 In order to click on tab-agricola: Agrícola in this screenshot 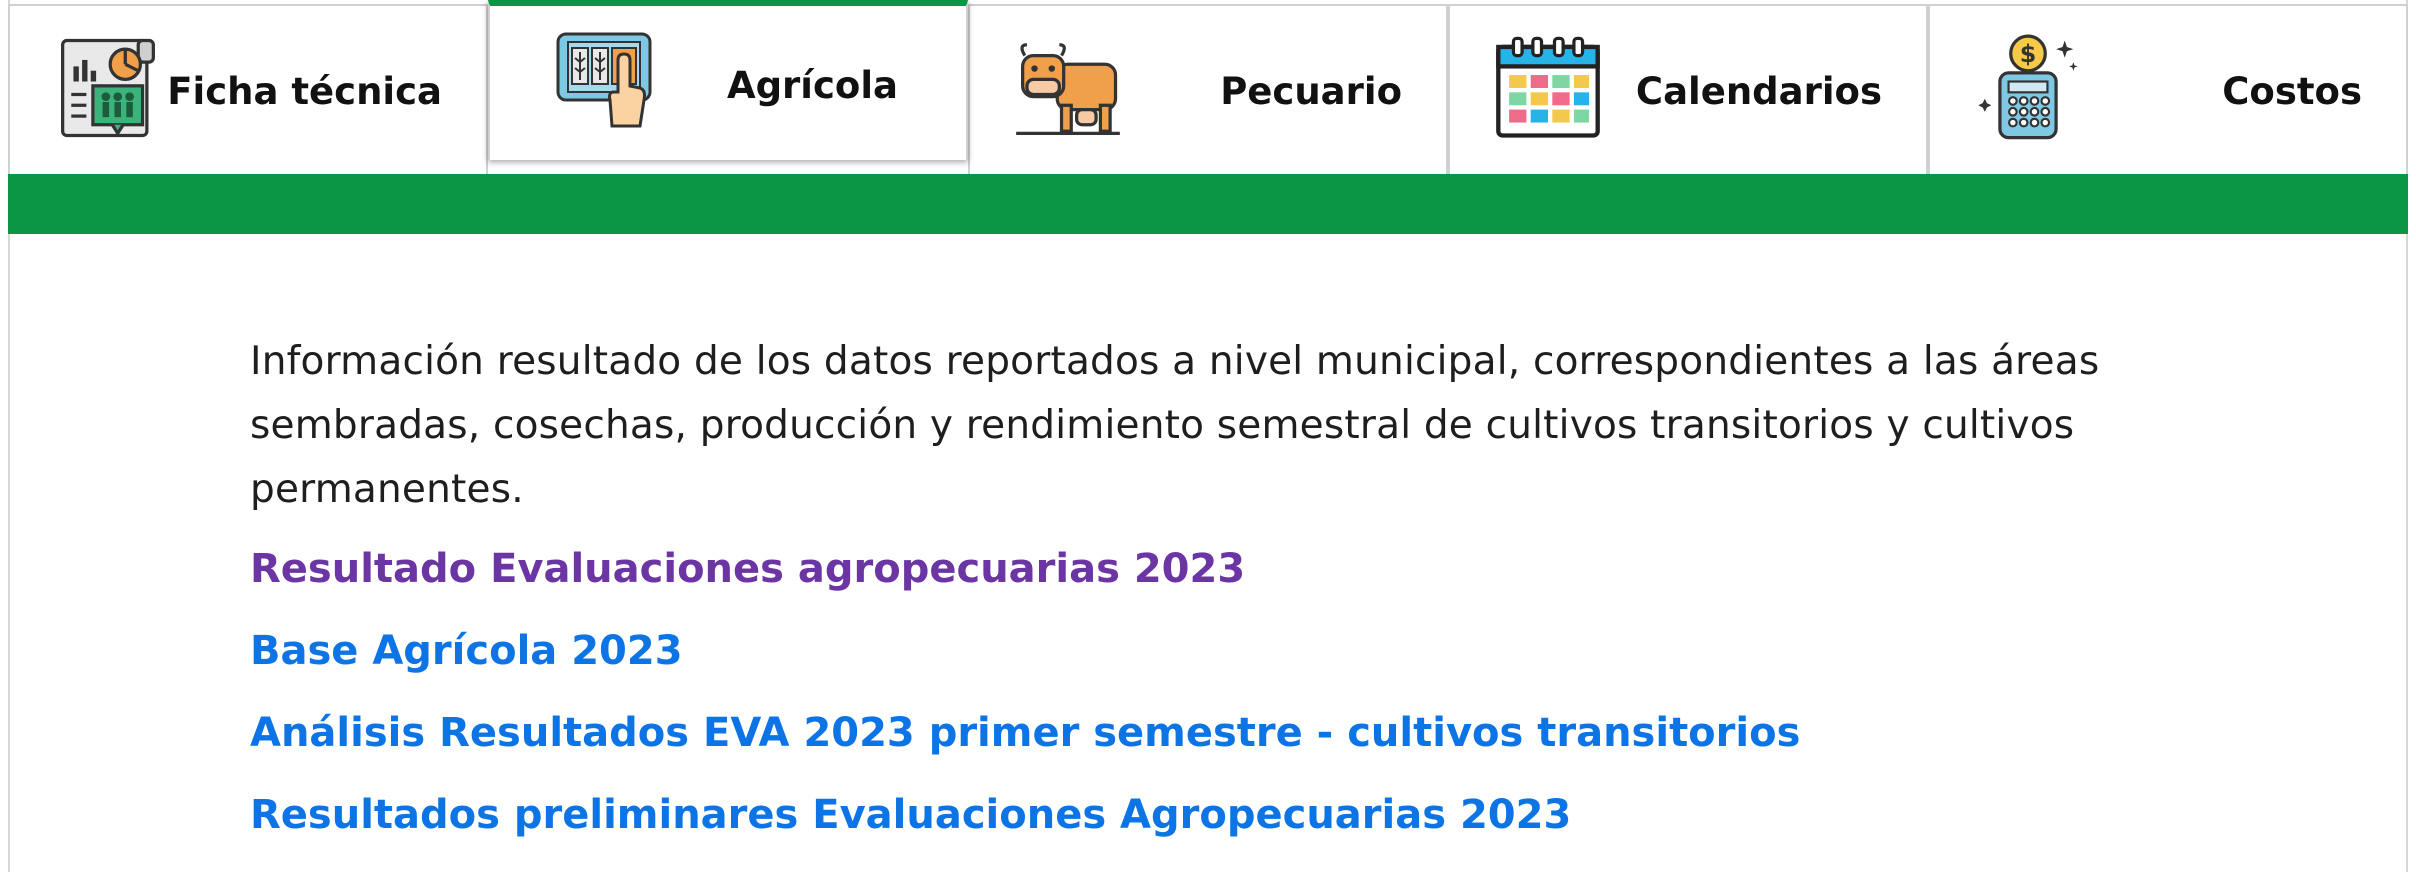, I will do `click(728, 80)`.